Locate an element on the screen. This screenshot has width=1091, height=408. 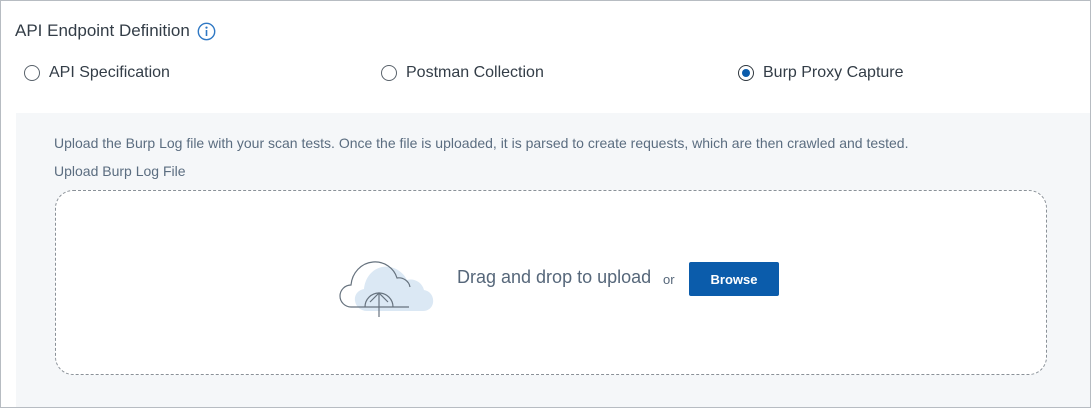
radio-label: API Specification is located at coordinates (109, 72).